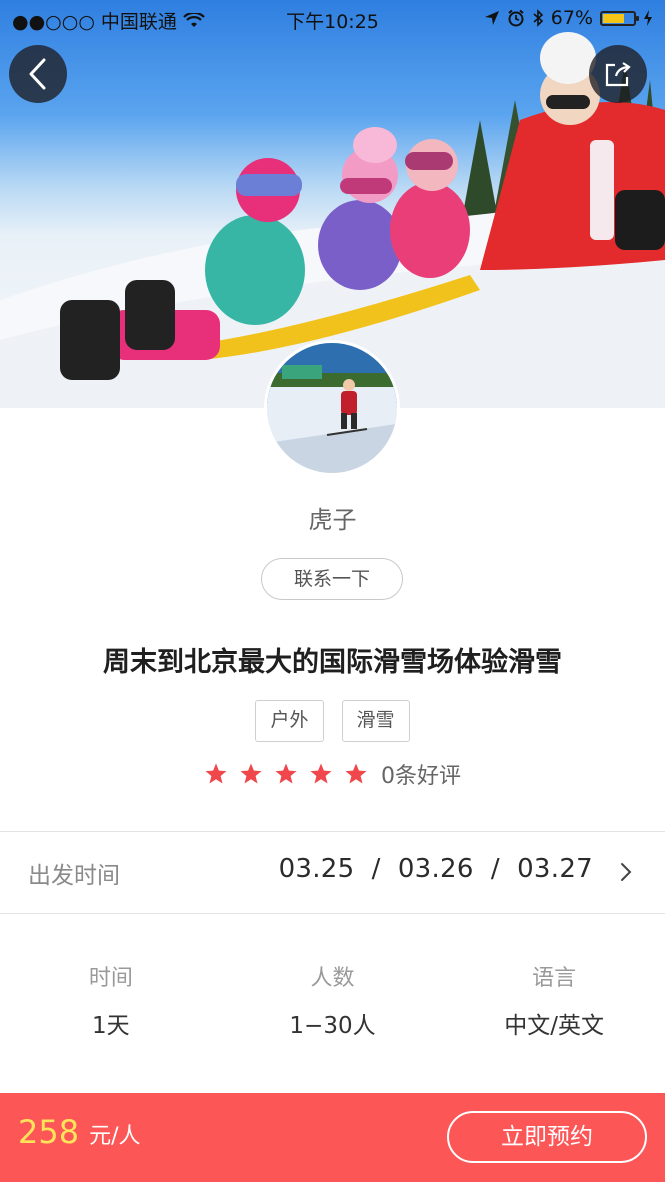 The height and width of the screenshot is (1182, 665). Describe the element at coordinates (571, 18) in the screenshot. I see `battery-percent: 67%` at that location.